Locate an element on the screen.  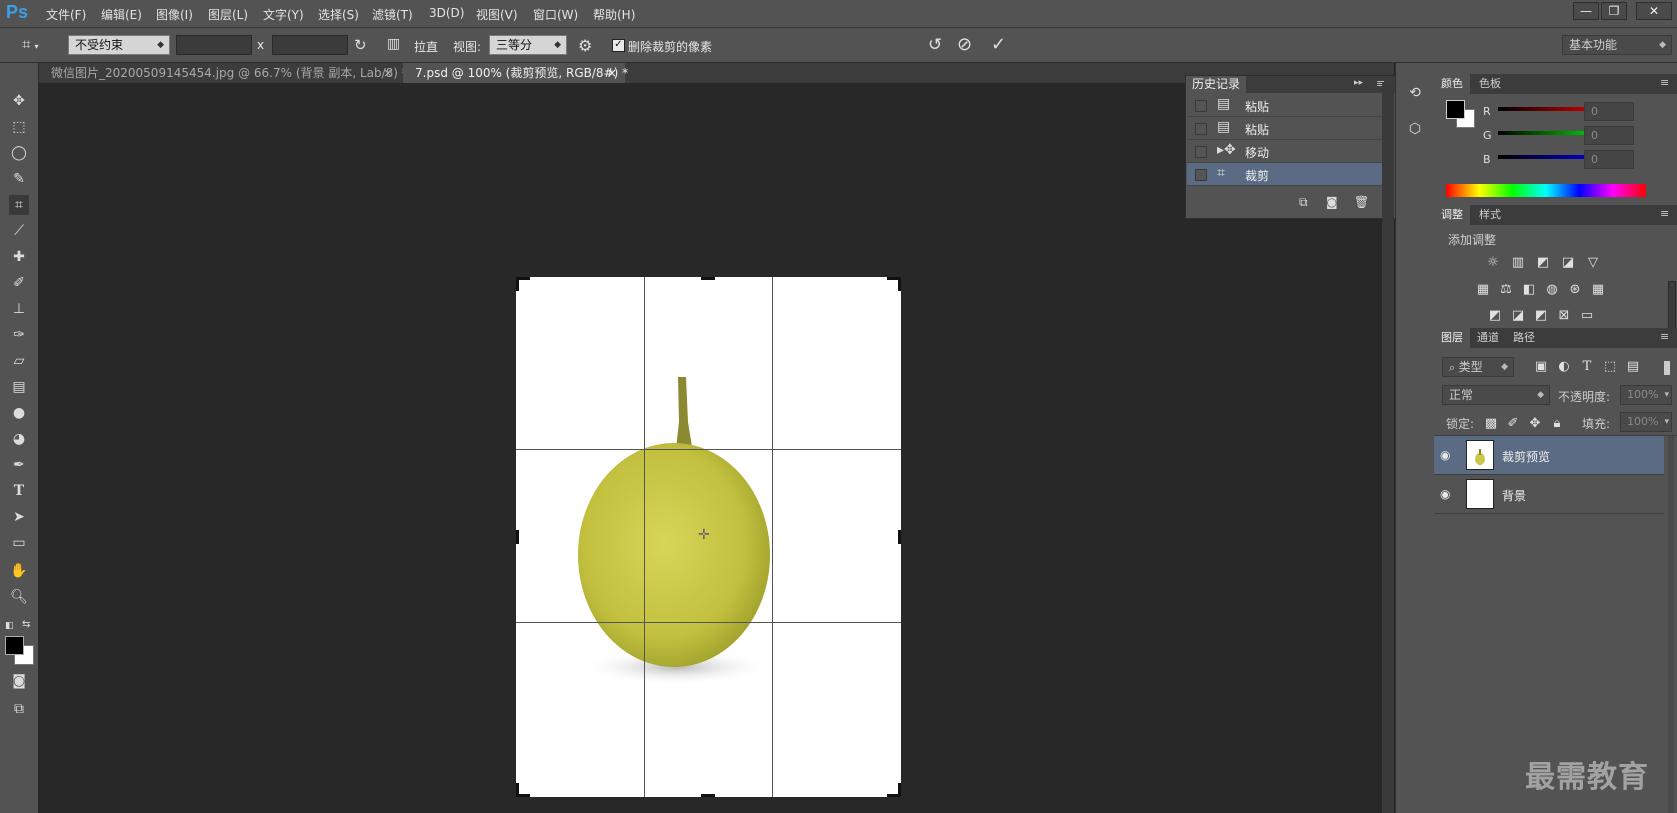
menu-file: 文件(F) is located at coordinates (66, 14).